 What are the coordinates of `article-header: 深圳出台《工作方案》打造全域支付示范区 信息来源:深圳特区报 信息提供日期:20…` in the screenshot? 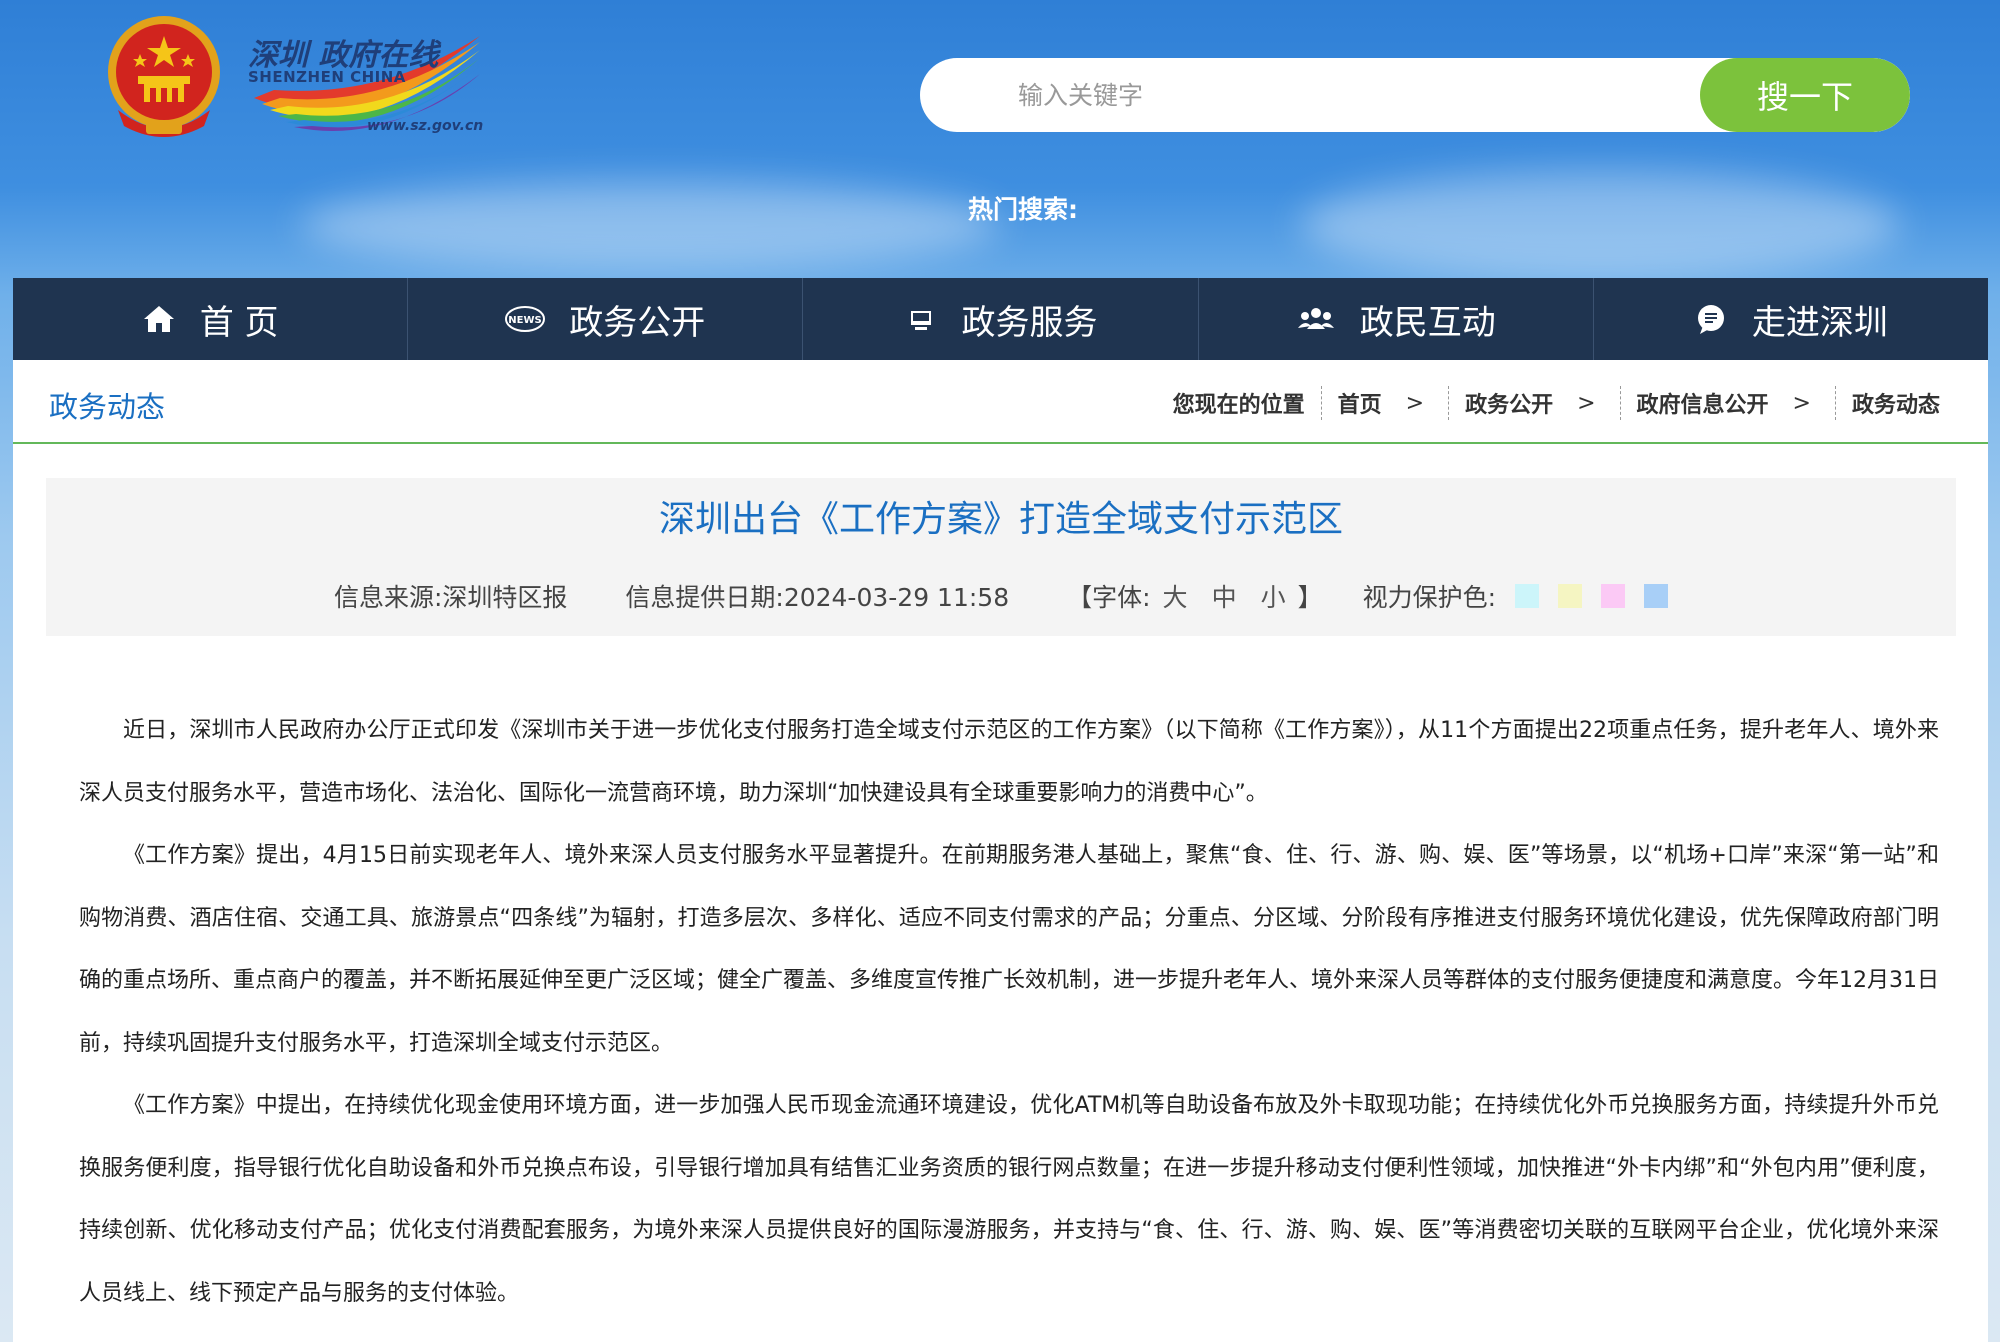 It's located at (1001, 557).